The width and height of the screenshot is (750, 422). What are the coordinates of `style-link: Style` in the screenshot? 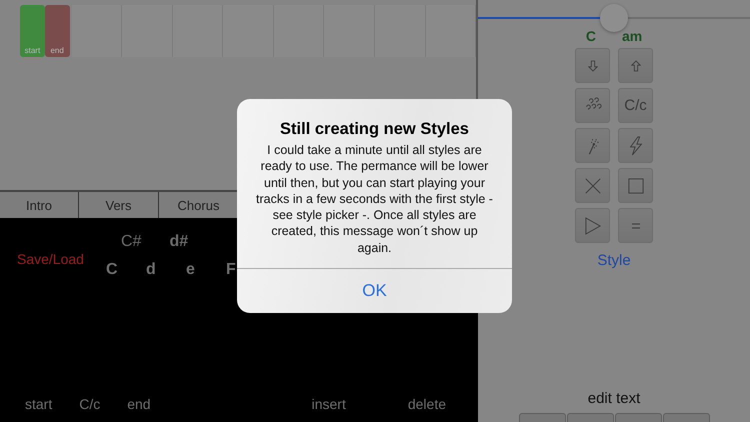 It's located at (614, 260).